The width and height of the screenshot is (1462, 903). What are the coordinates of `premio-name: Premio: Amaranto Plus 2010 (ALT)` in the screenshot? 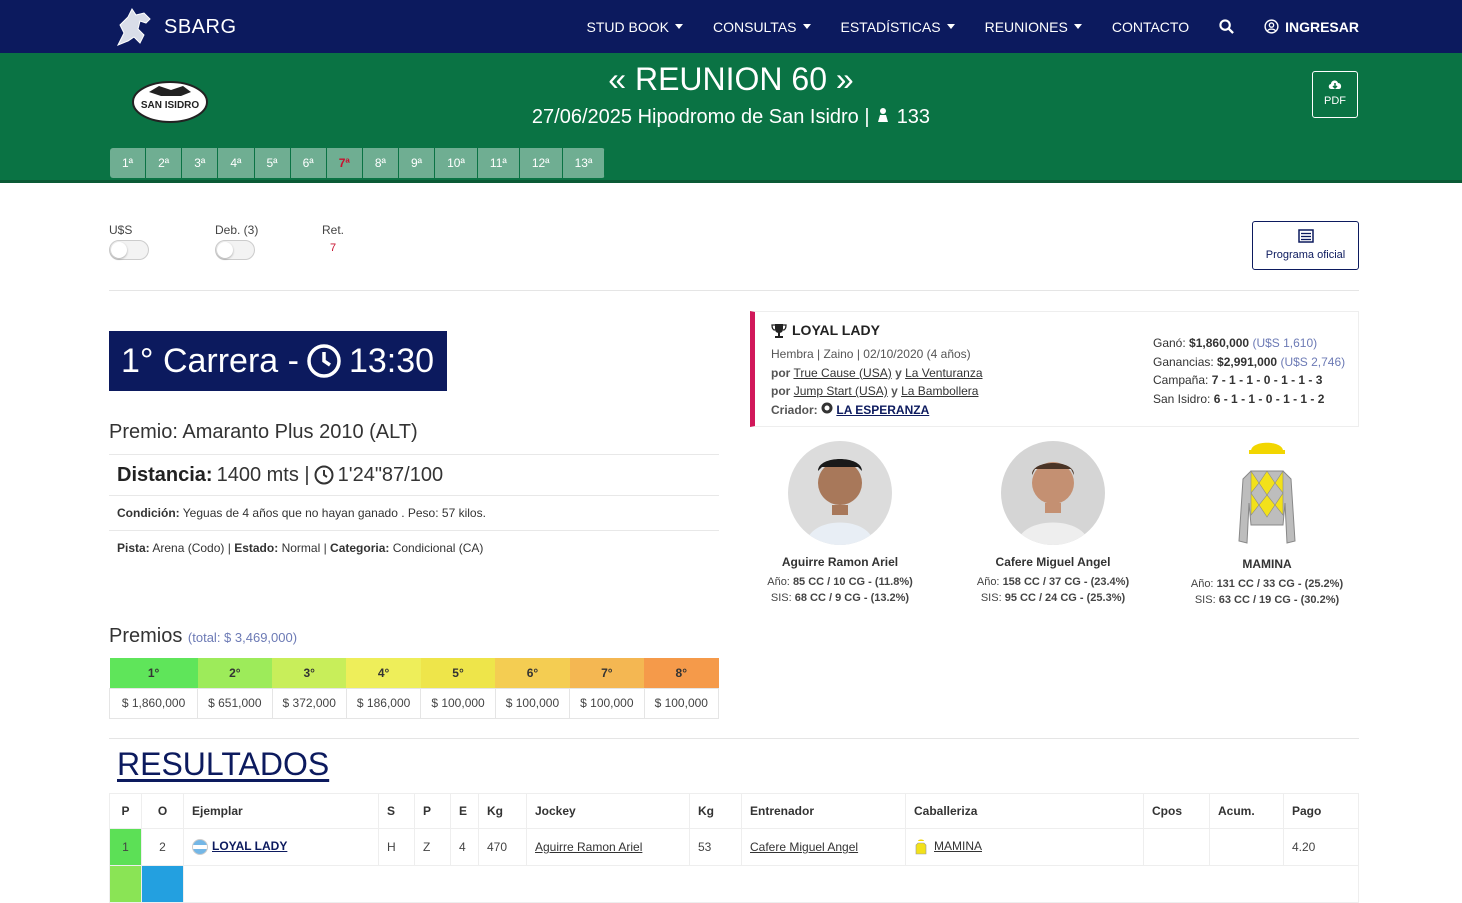 It's located at (263, 432).